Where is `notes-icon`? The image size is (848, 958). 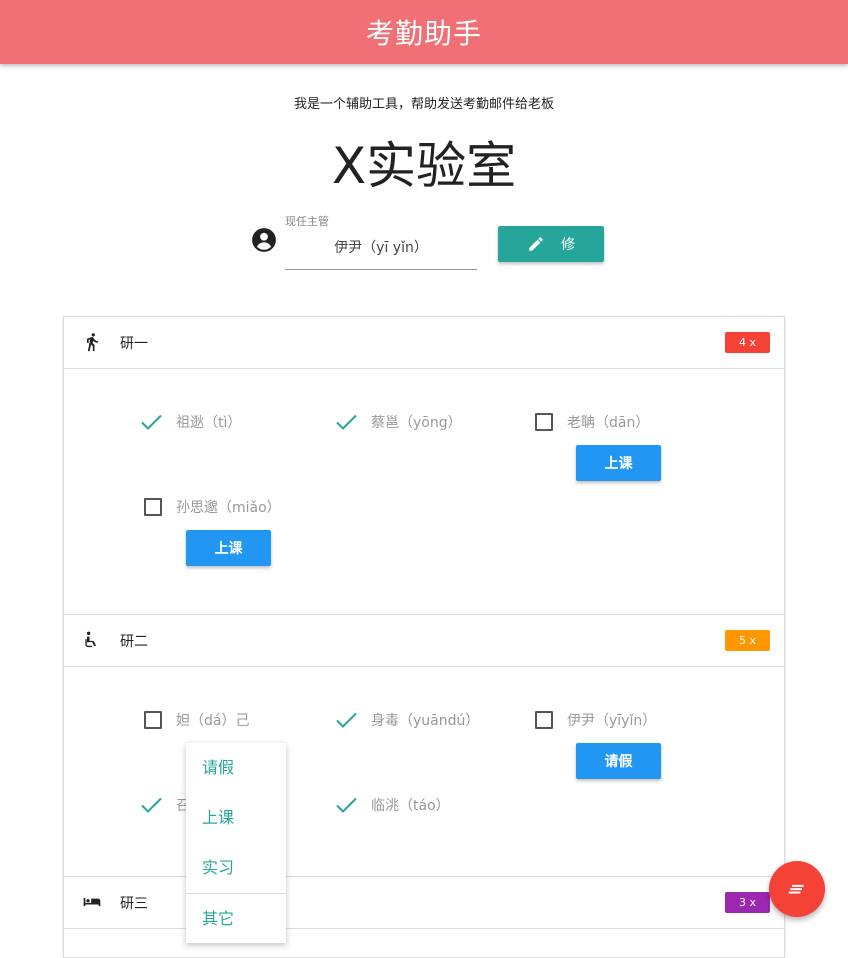 notes-icon is located at coordinates (796, 889).